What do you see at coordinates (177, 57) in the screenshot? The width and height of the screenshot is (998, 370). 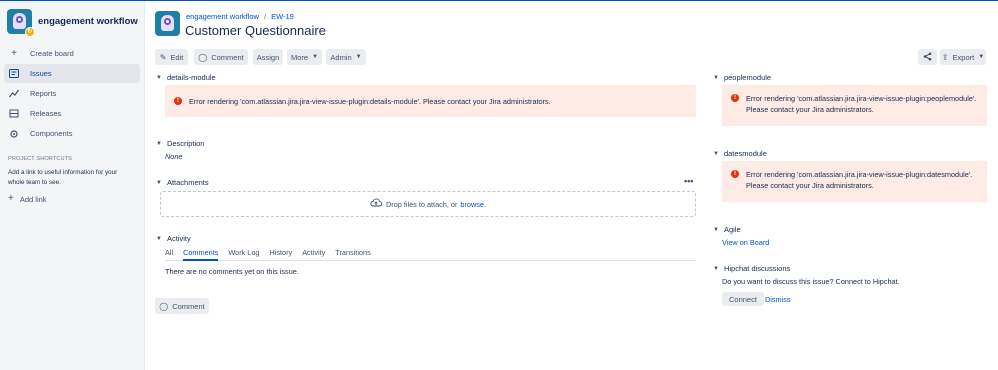 I see `edit-label: Edit` at bounding box center [177, 57].